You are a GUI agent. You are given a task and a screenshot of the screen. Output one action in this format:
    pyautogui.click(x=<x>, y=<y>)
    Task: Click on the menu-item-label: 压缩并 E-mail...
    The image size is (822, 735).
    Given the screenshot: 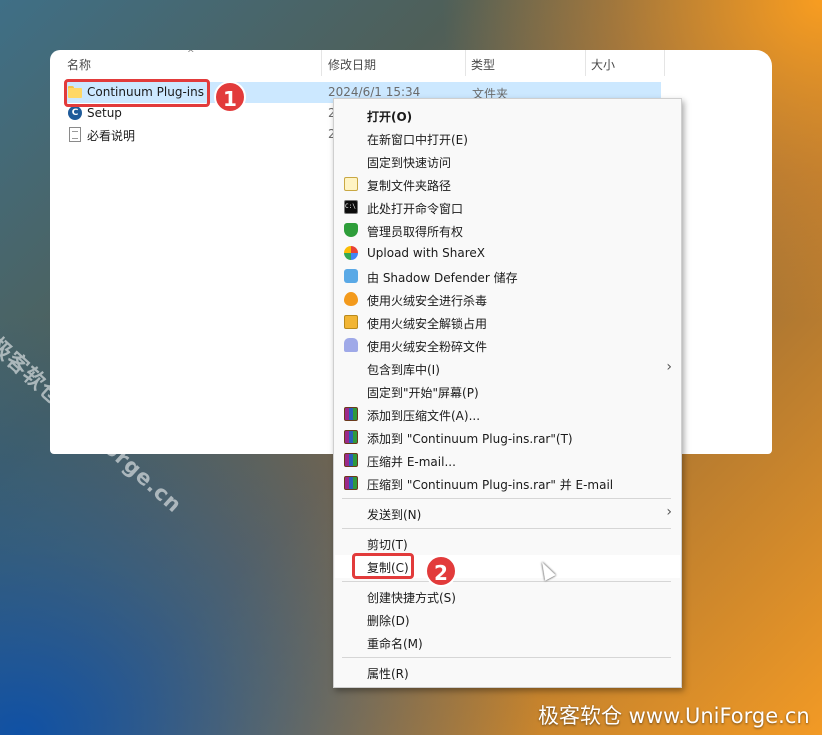 What is the action you would take?
    pyautogui.click(x=411, y=462)
    